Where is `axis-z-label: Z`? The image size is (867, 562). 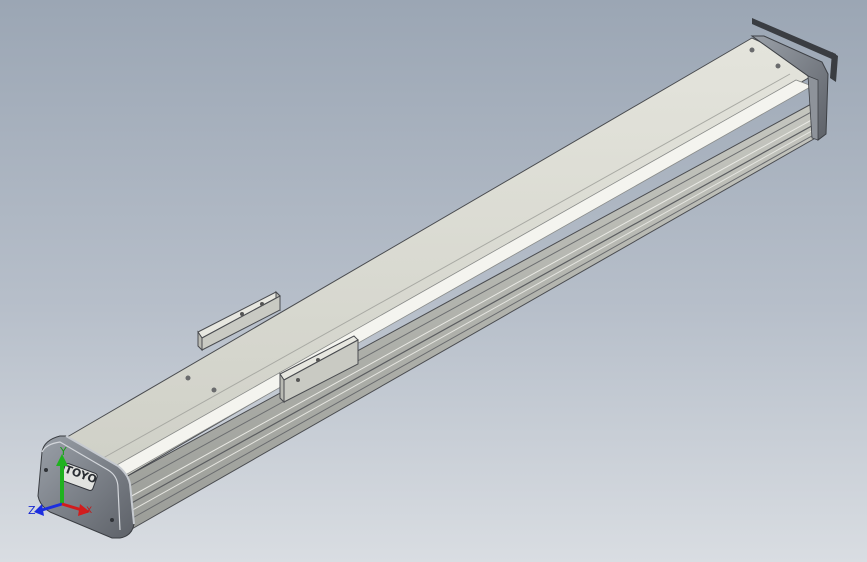 axis-z-label: Z is located at coordinates (32, 510).